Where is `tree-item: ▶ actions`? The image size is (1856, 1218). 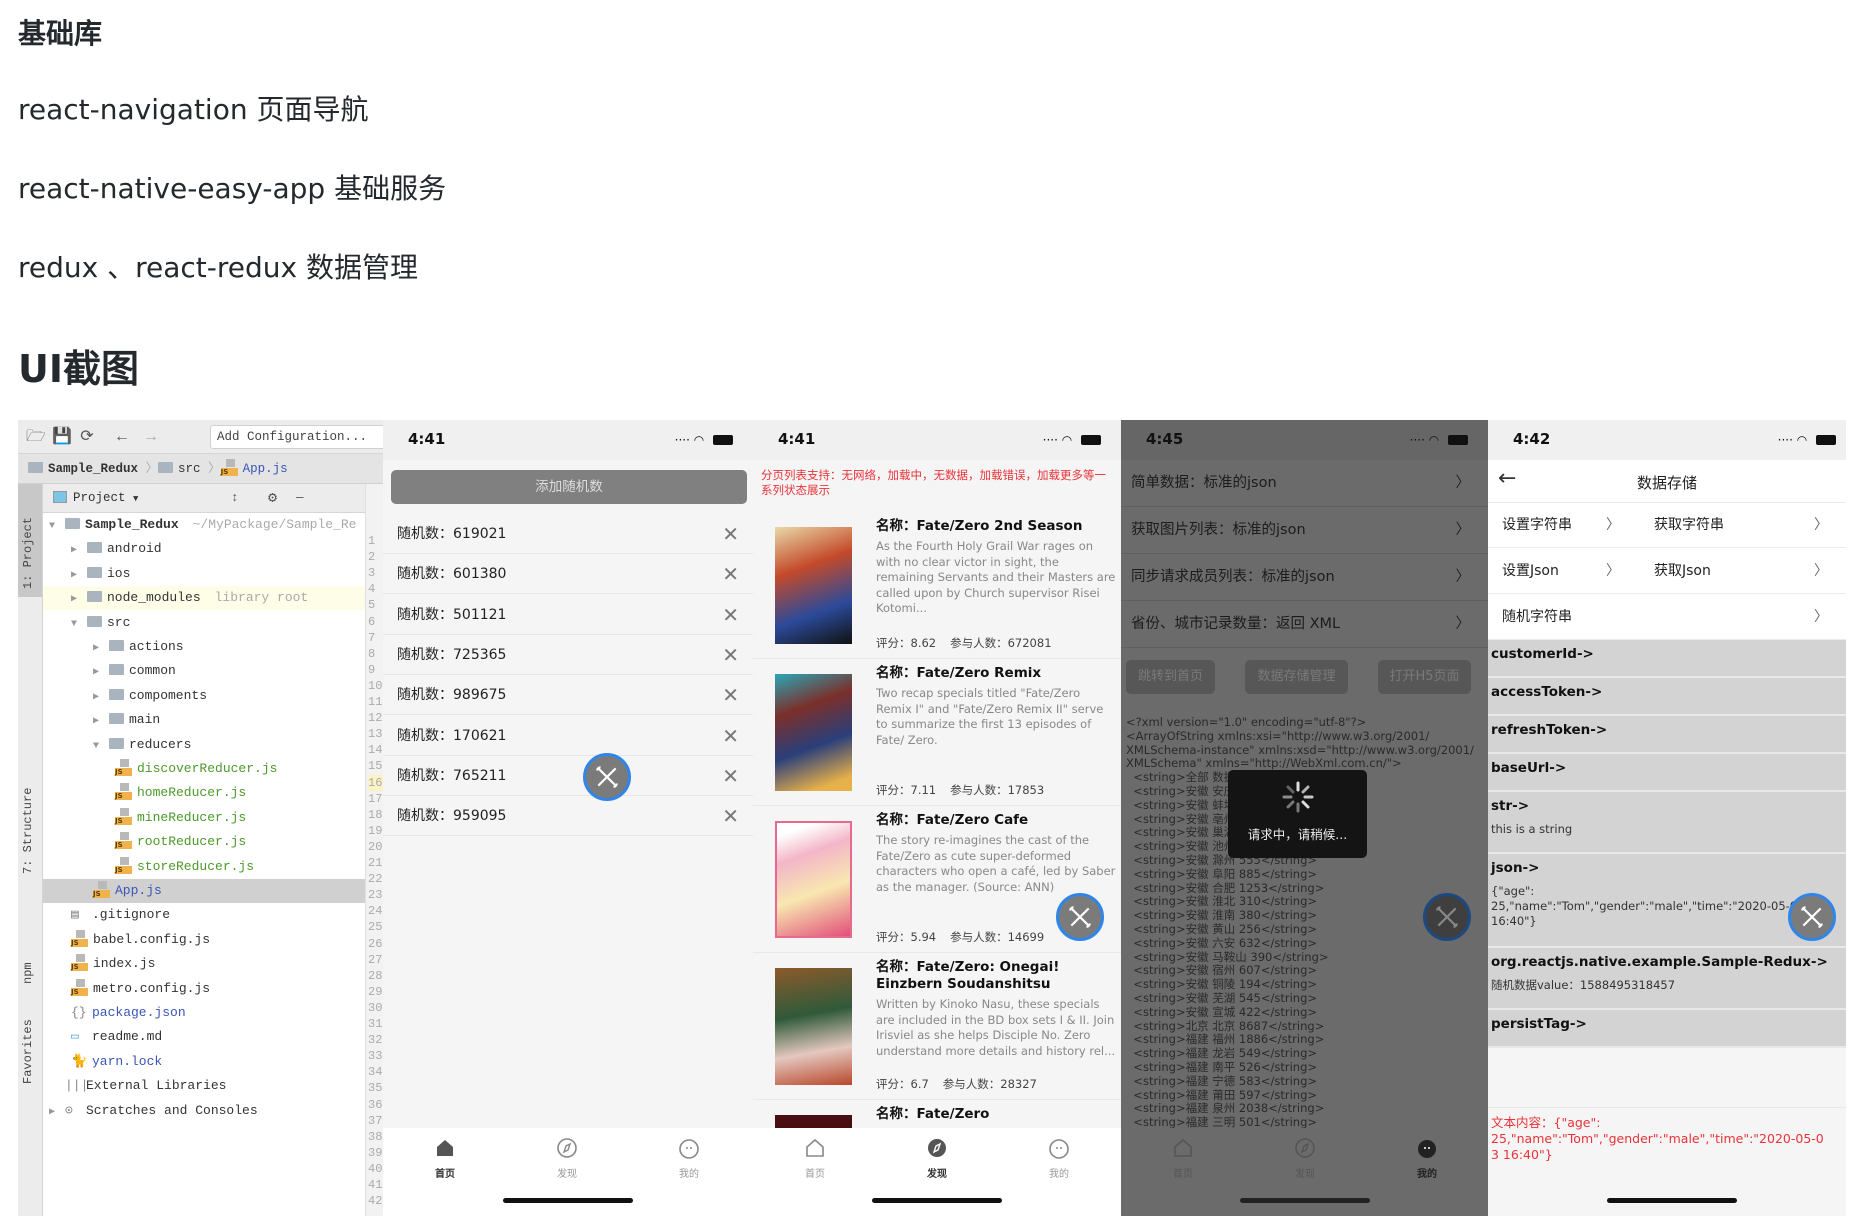
tree-item: ▶ actions is located at coordinates (213, 647).